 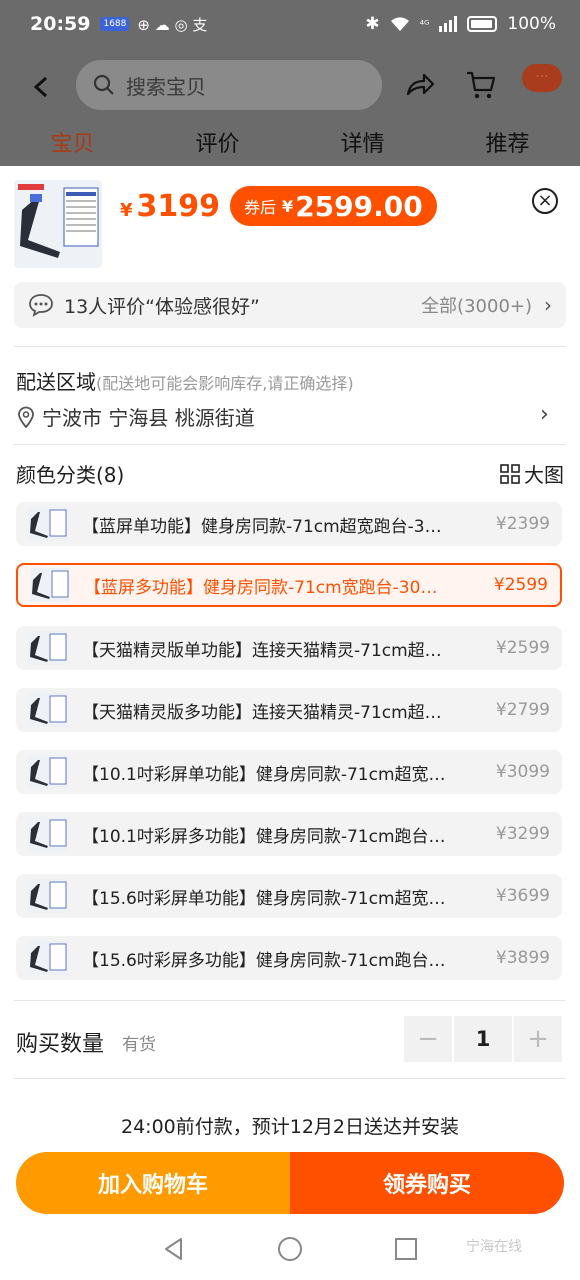 I want to click on option-price: ¥2399, so click(x=522, y=524).